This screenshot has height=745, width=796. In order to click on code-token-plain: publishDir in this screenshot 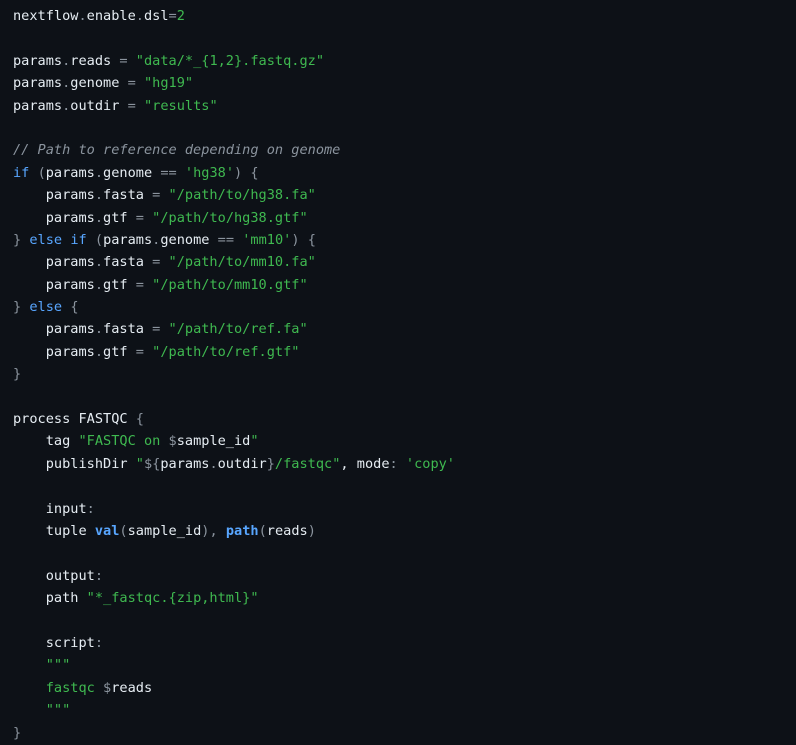, I will do `click(74, 463)`.